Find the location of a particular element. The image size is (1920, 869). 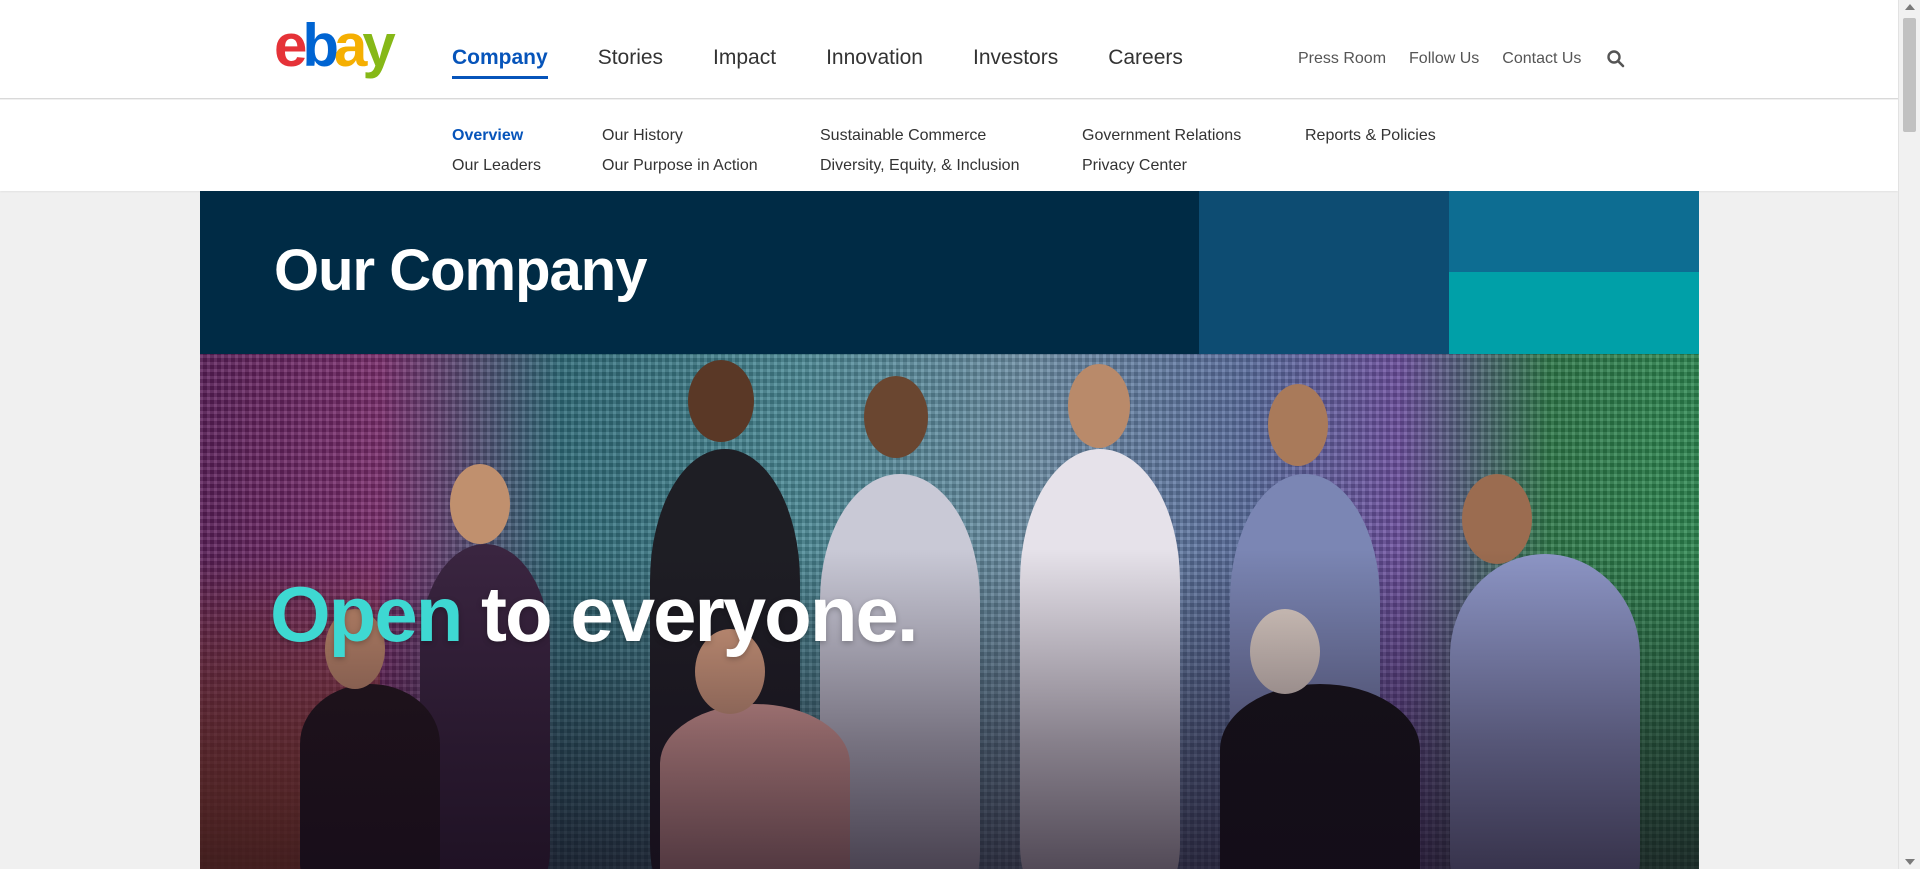

tagline-rest: to everyone. is located at coordinates (690, 614).